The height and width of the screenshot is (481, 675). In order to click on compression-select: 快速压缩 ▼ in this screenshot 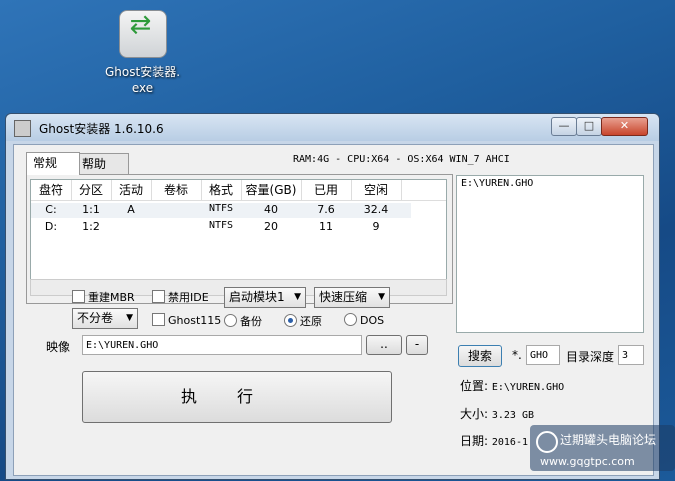, I will do `click(352, 297)`.